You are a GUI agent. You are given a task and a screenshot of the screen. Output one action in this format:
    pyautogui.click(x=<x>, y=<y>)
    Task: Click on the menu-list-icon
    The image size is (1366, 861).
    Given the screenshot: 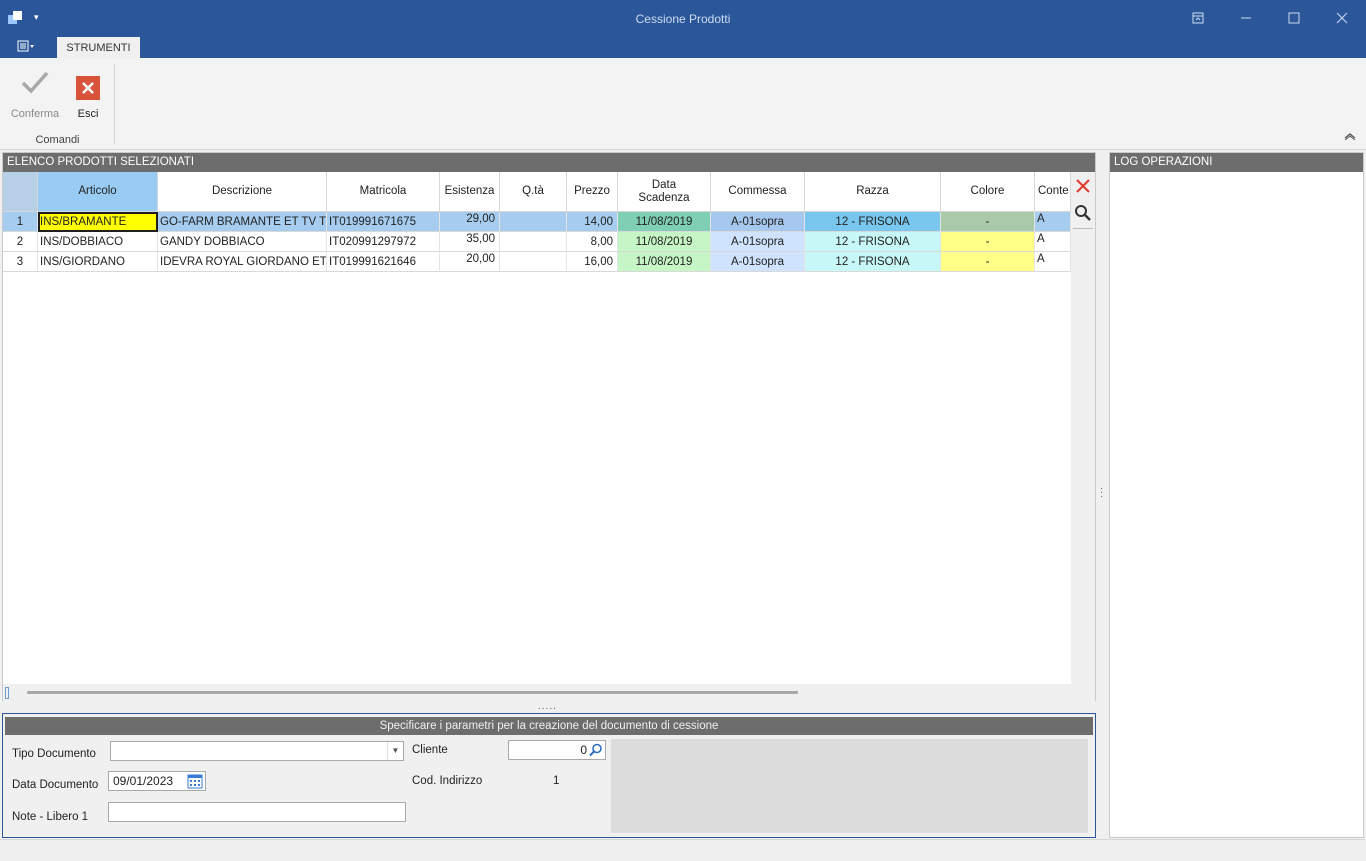 What is the action you would take?
    pyautogui.click(x=25, y=46)
    